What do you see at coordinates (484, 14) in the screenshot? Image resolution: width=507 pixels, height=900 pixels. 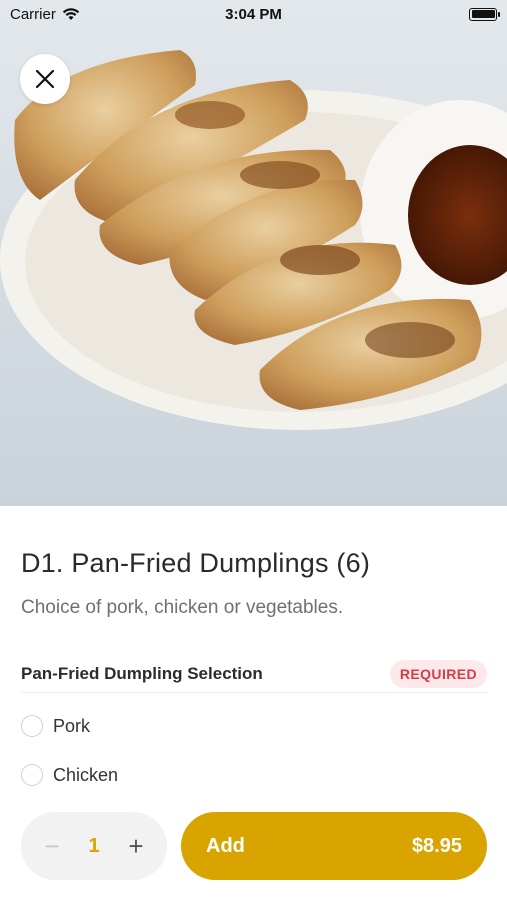 I see `battery-icon` at bounding box center [484, 14].